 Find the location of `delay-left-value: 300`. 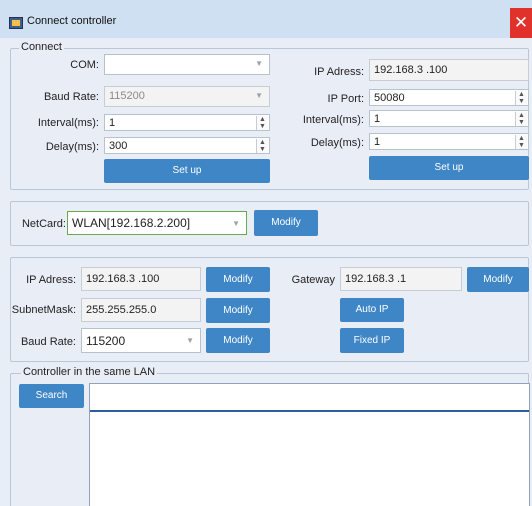

delay-left-value: 300 is located at coordinates (118, 146).